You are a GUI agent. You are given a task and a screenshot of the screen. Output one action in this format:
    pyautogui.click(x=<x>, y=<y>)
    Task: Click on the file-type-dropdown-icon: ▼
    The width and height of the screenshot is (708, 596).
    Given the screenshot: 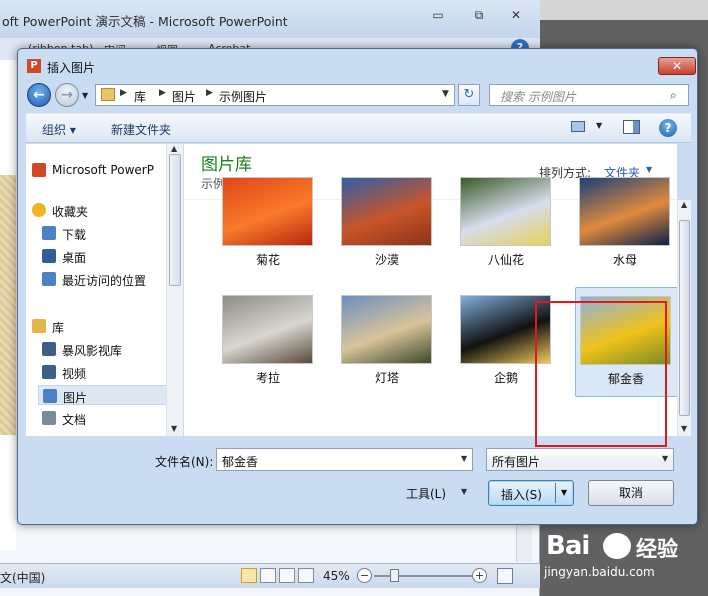 What is the action you would take?
    pyautogui.click(x=665, y=458)
    